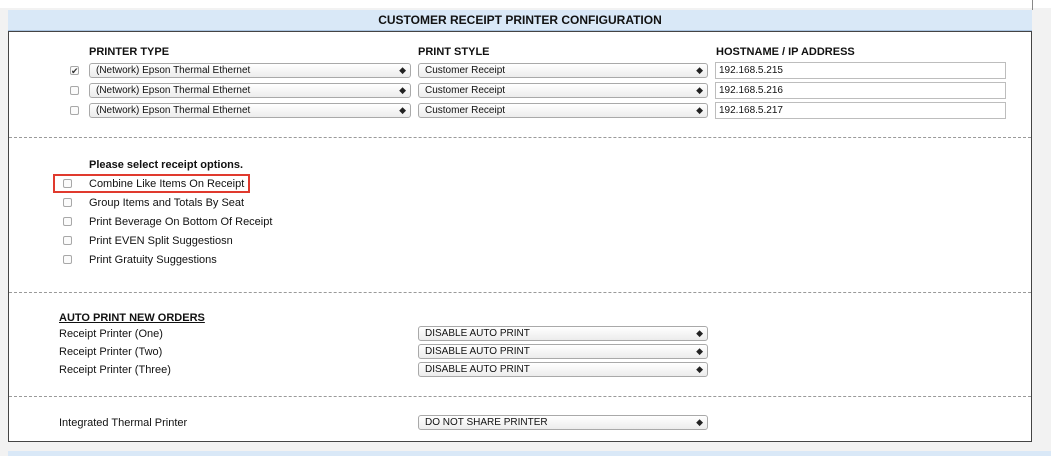  What do you see at coordinates (111, 352) in the screenshot?
I see `auto-print-label-two: Receipt Printer (Two)` at bounding box center [111, 352].